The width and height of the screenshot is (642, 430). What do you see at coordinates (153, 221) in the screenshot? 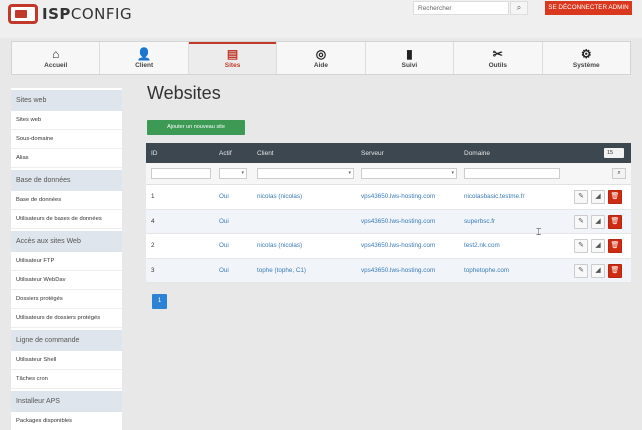
I see `cell-id: 4` at bounding box center [153, 221].